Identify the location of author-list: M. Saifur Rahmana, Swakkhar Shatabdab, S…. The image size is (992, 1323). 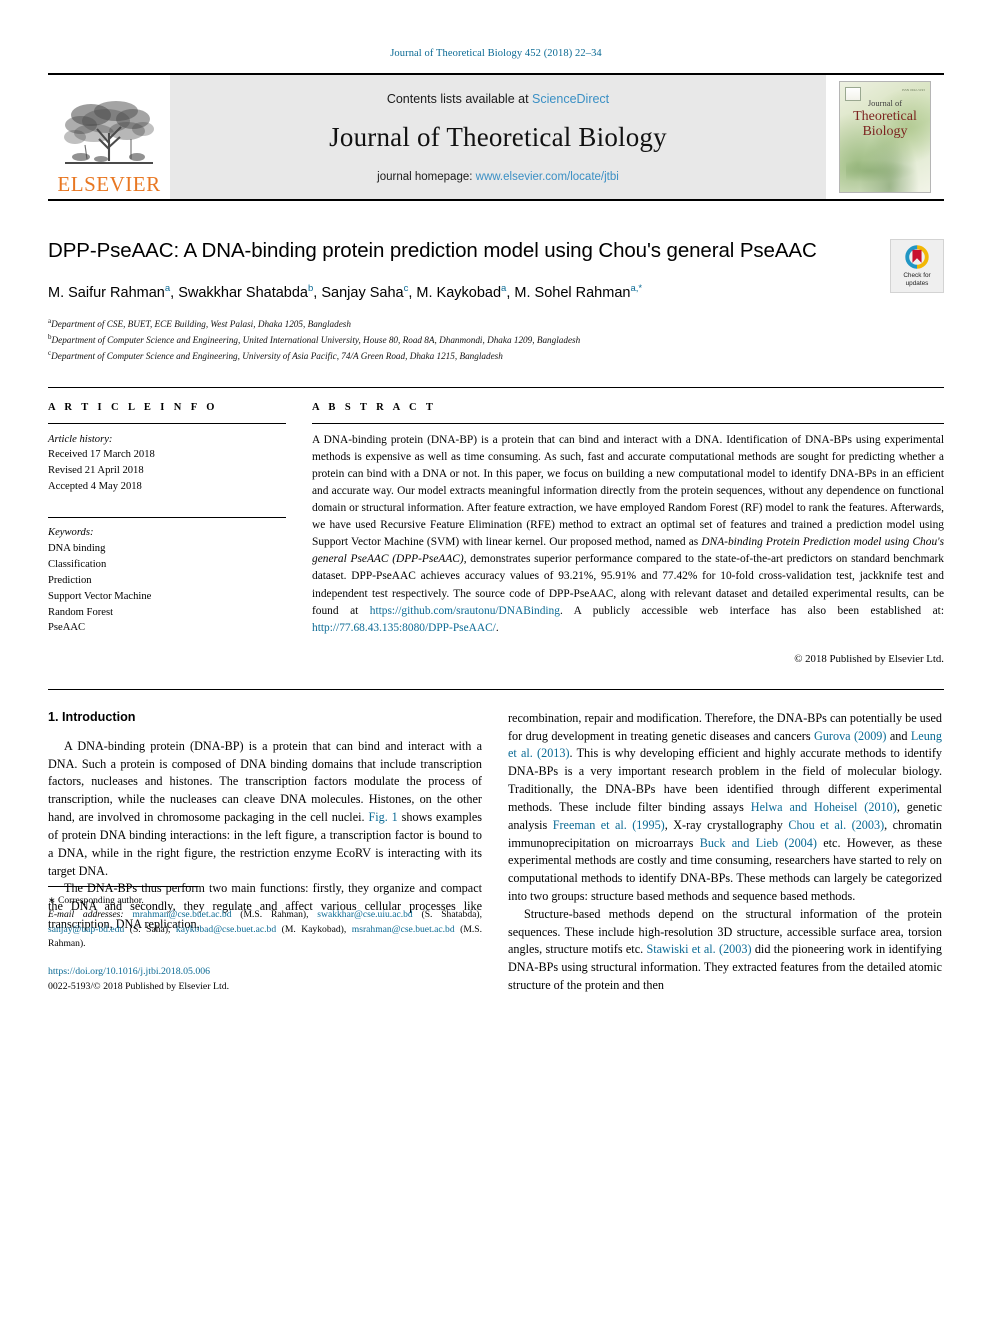
(345, 292).